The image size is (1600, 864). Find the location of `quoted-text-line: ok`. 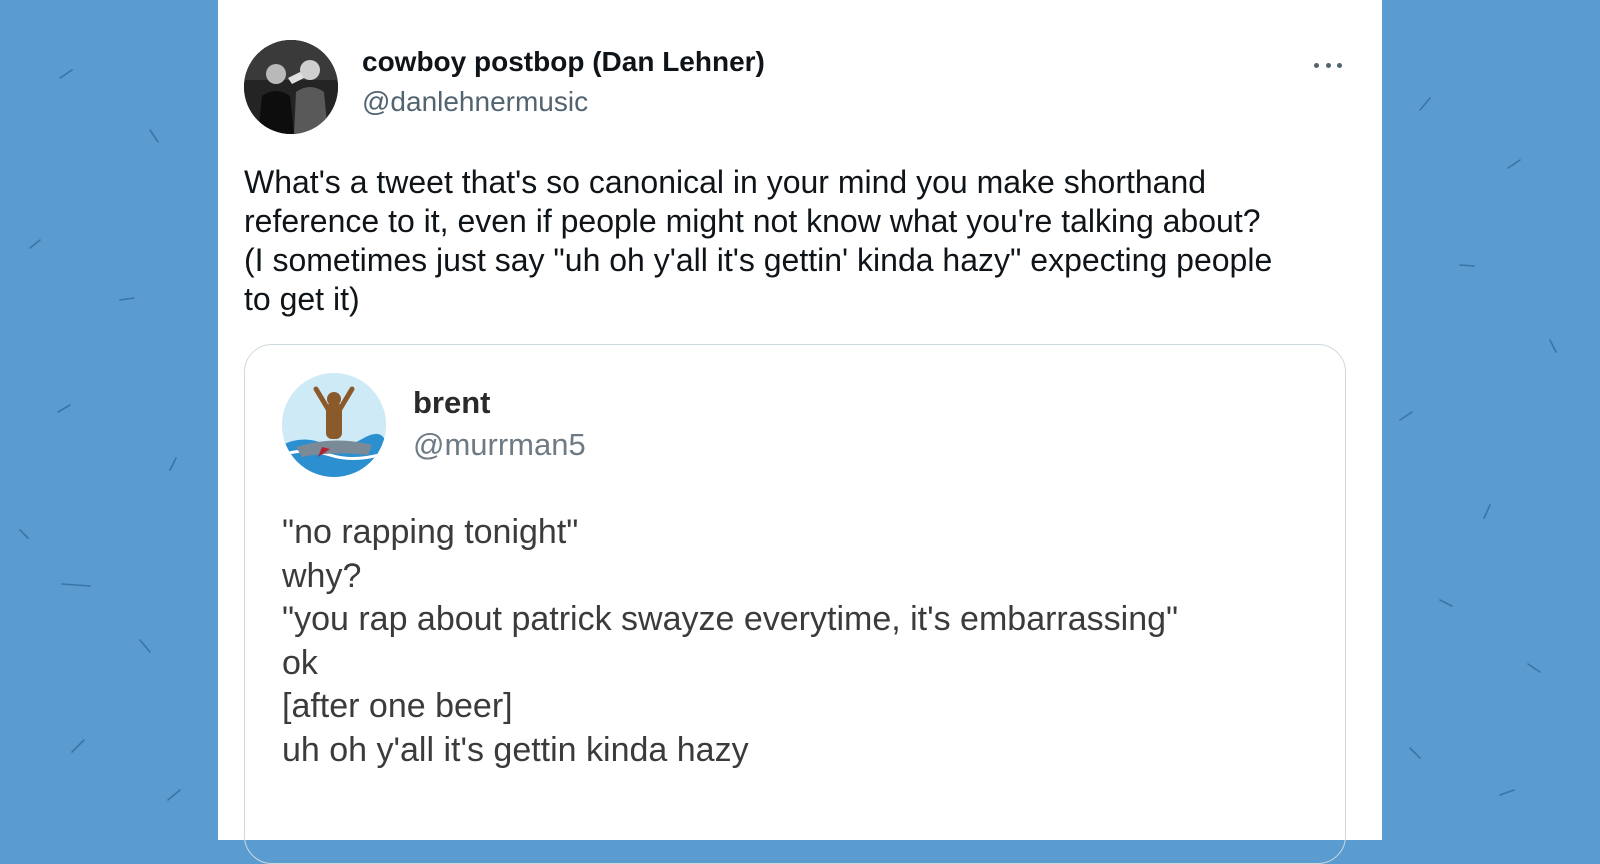

quoted-text-line: ok is located at coordinates (300, 662).